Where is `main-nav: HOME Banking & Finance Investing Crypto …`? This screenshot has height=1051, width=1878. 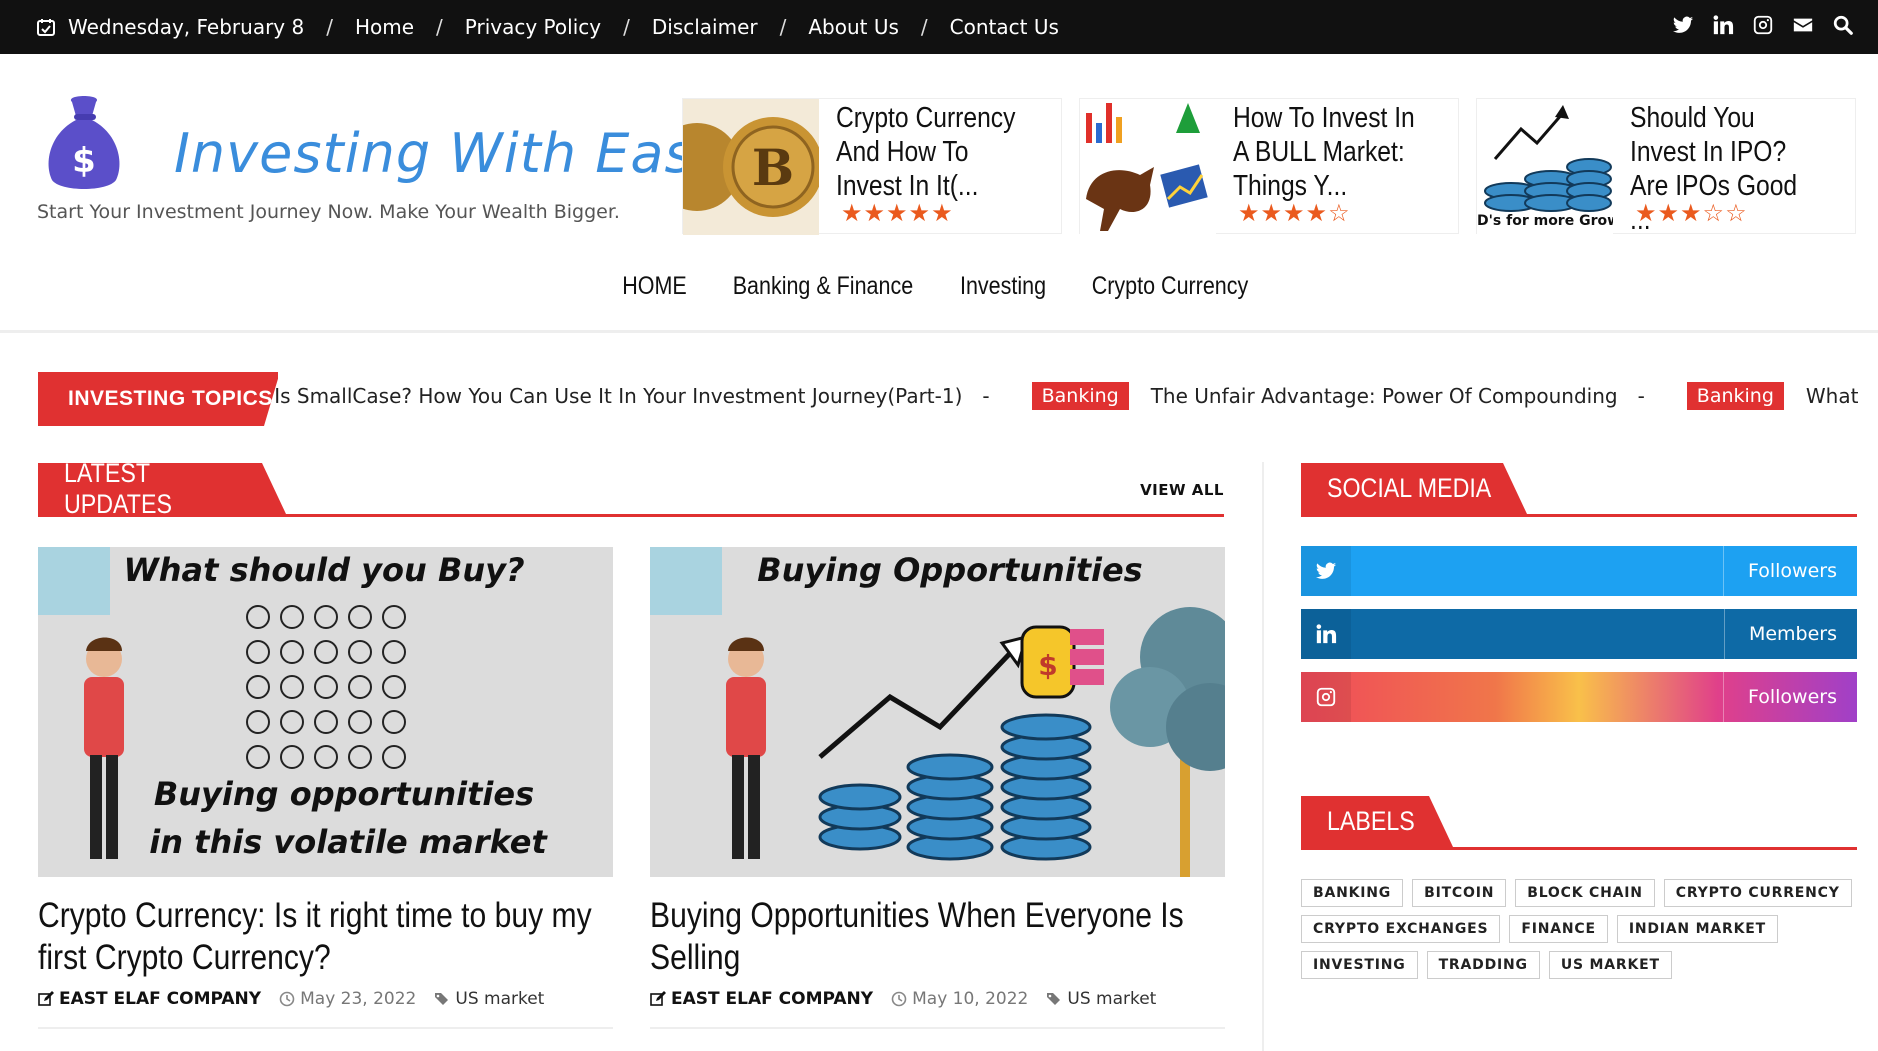
main-nav: HOME Banking & Finance Investing Crypto … is located at coordinates (939, 286).